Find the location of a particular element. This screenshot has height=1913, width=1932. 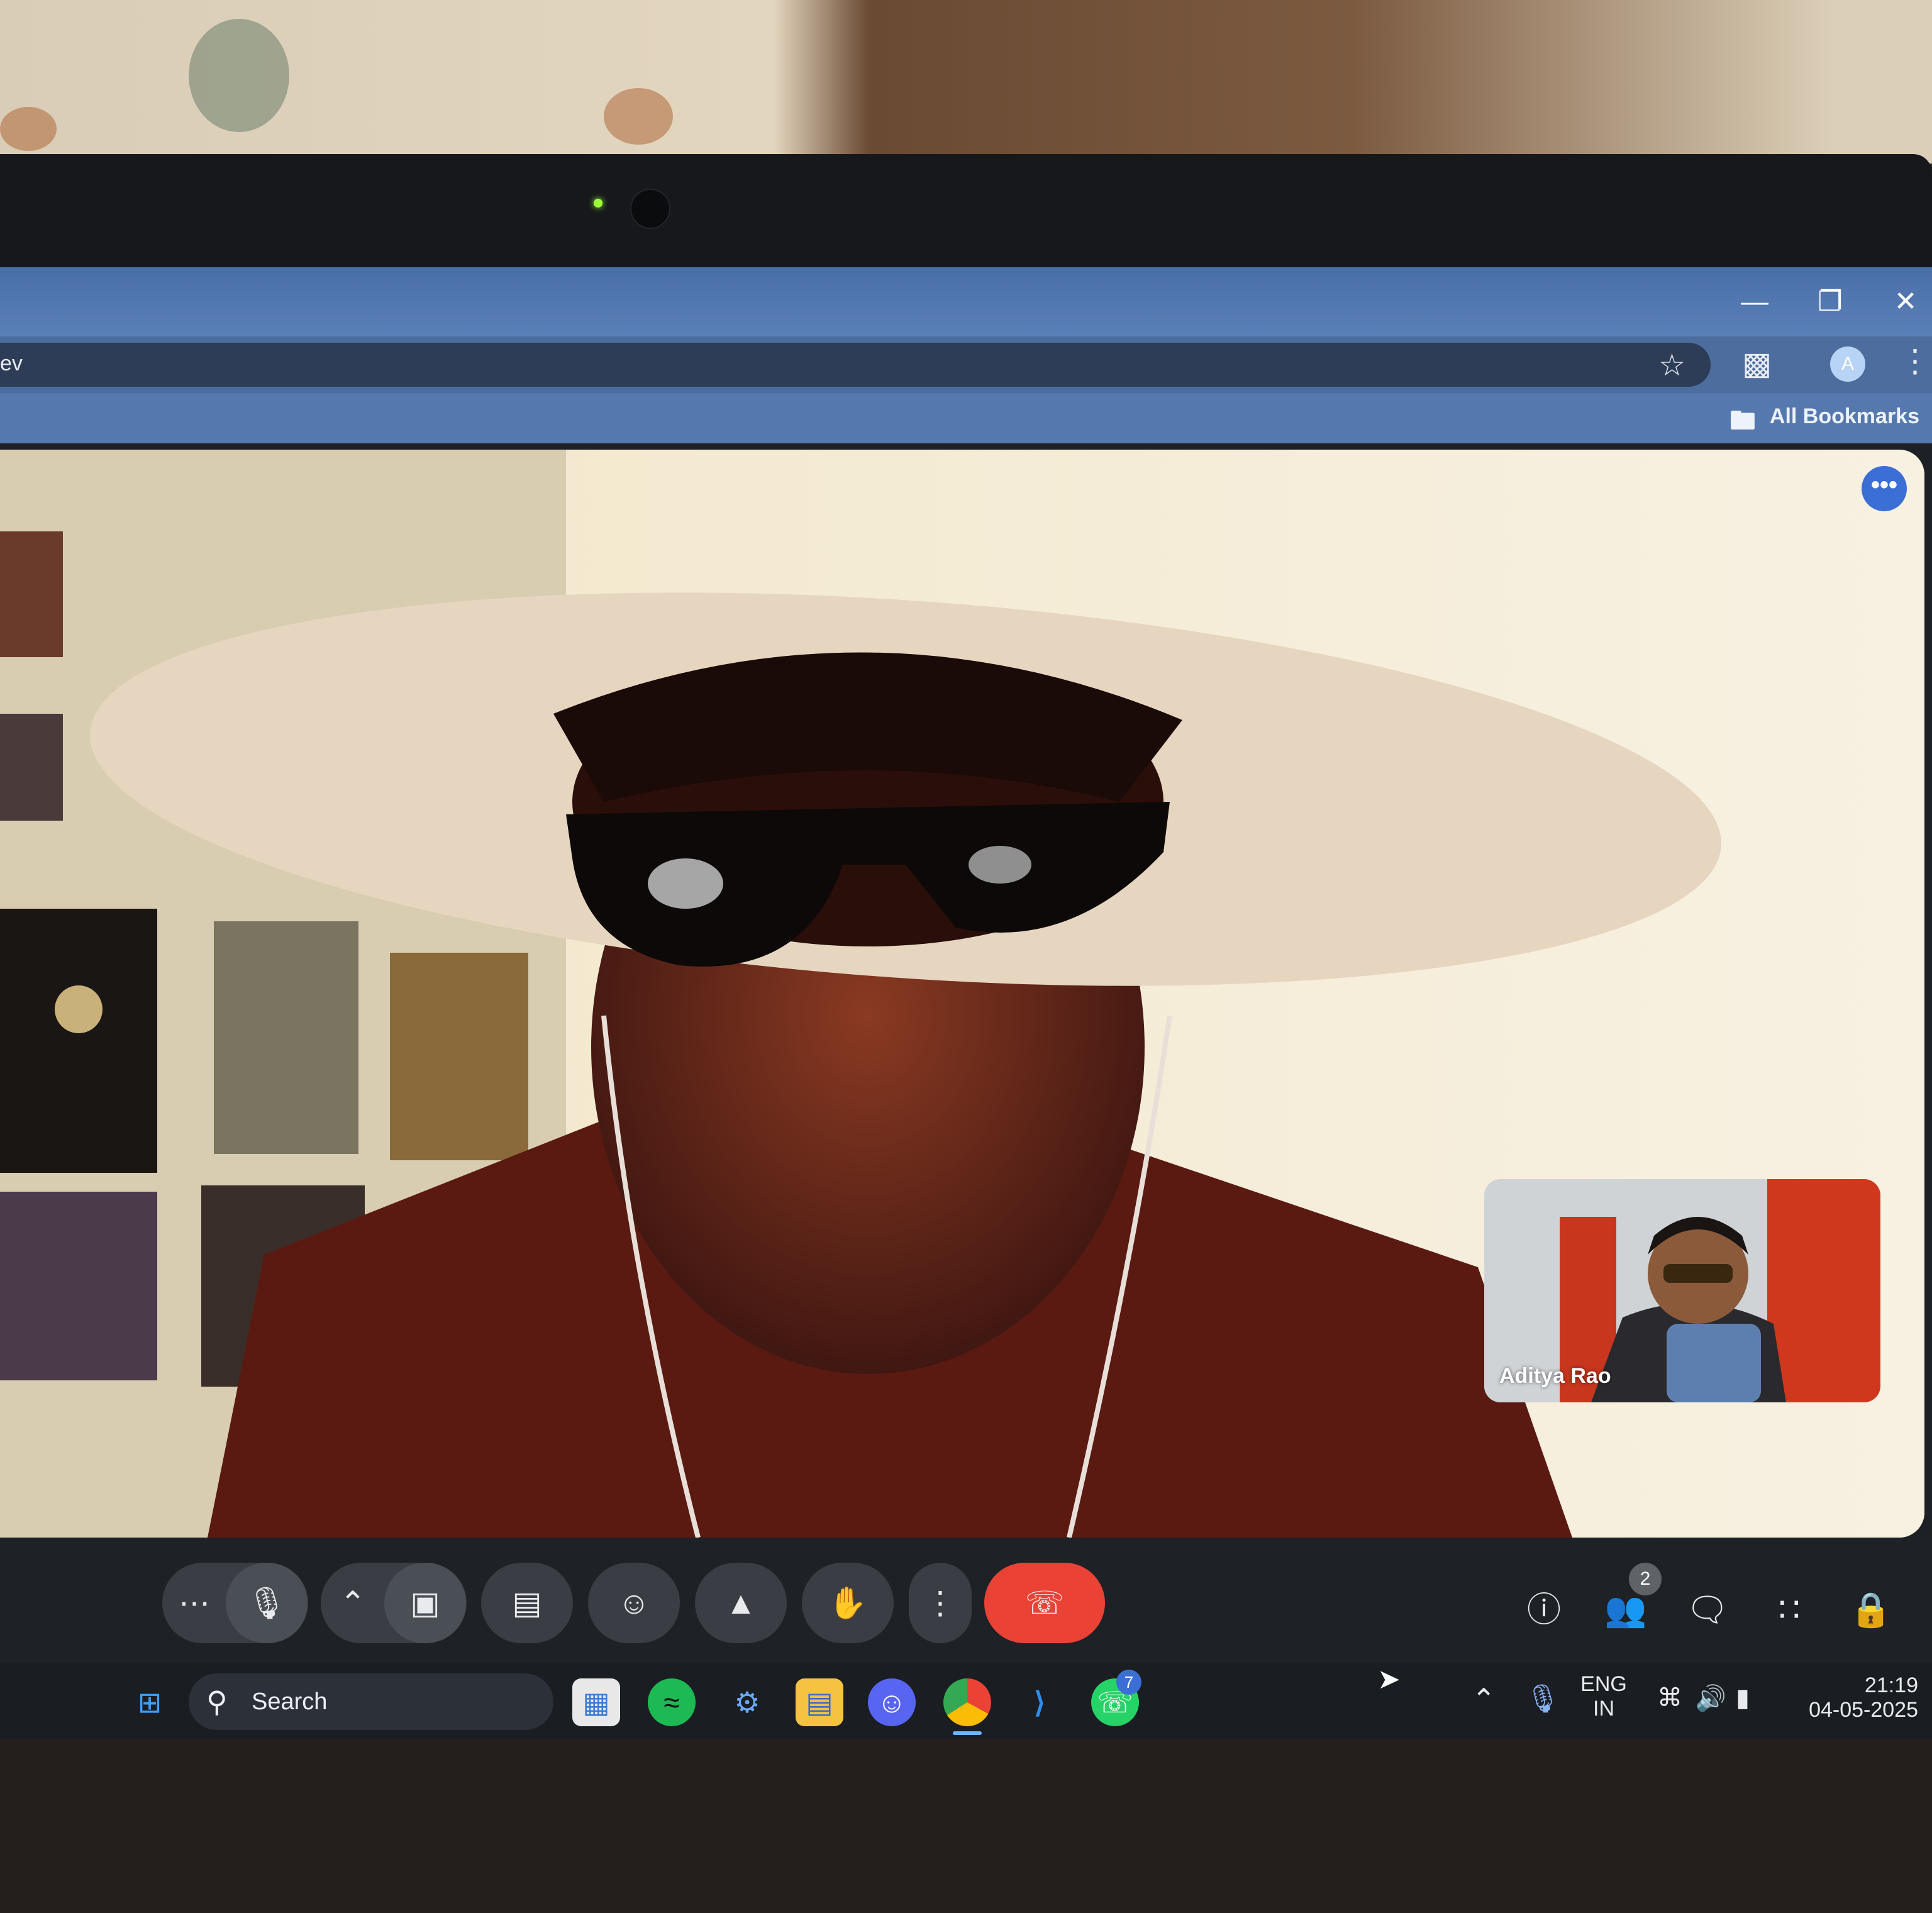

time-text: 21:19 is located at coordinates (1891, 1685).